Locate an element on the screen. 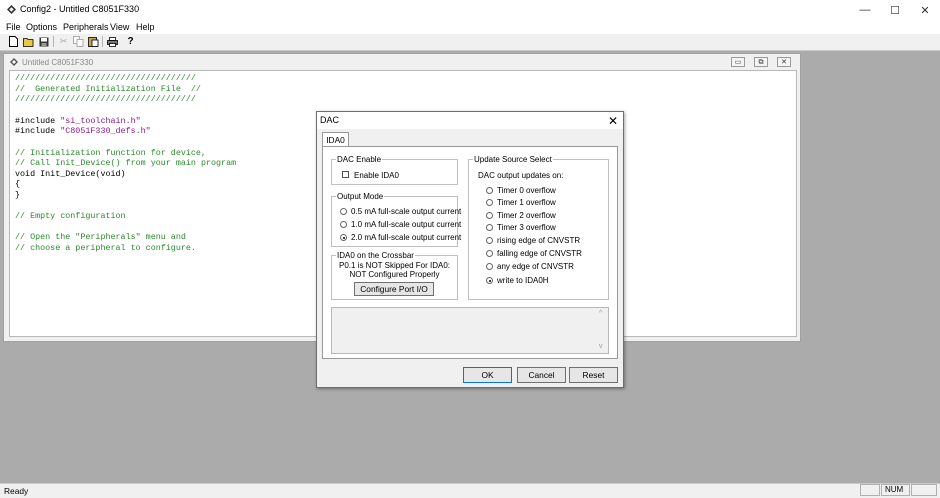  update-source-option: any edge of CNVSTR is located at coordinates (535, 266).